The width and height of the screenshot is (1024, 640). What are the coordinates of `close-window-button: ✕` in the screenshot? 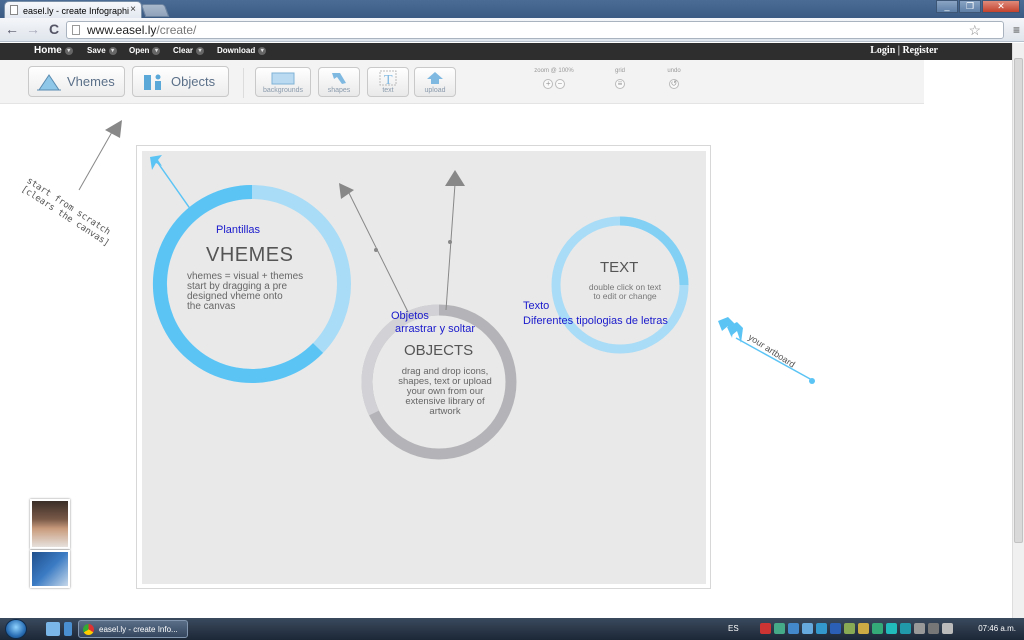 It's located at (1001, 6).